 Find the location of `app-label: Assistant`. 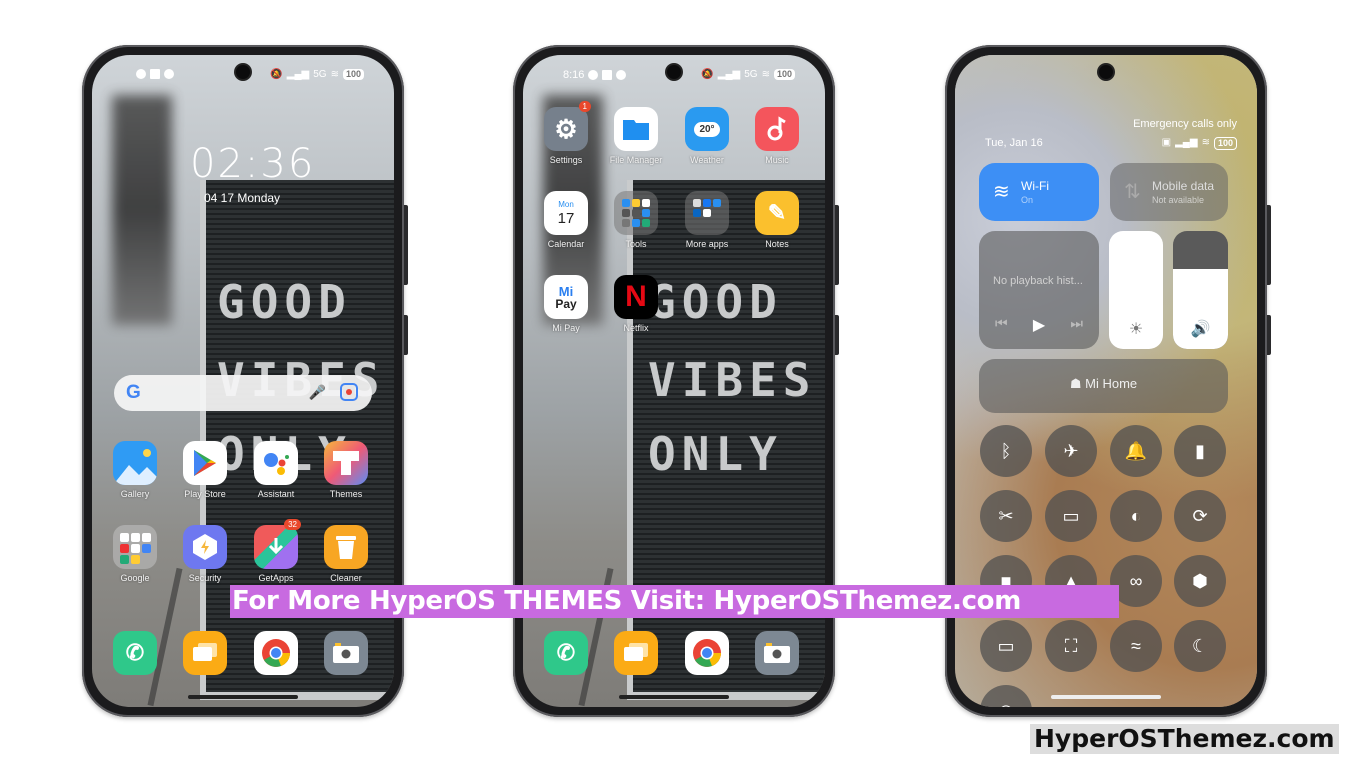

app-label: Assistant is located at coordinates (276, 494).